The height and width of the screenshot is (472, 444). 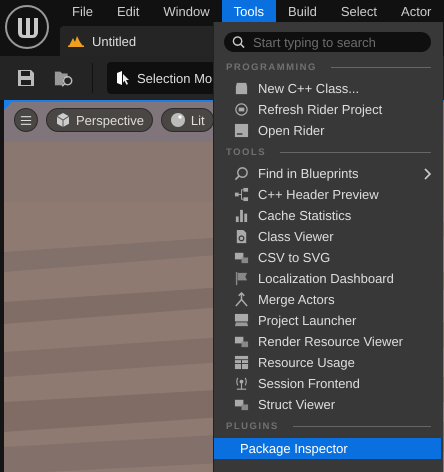 I want to click on cursor-icon, so click(x=123, y=78).